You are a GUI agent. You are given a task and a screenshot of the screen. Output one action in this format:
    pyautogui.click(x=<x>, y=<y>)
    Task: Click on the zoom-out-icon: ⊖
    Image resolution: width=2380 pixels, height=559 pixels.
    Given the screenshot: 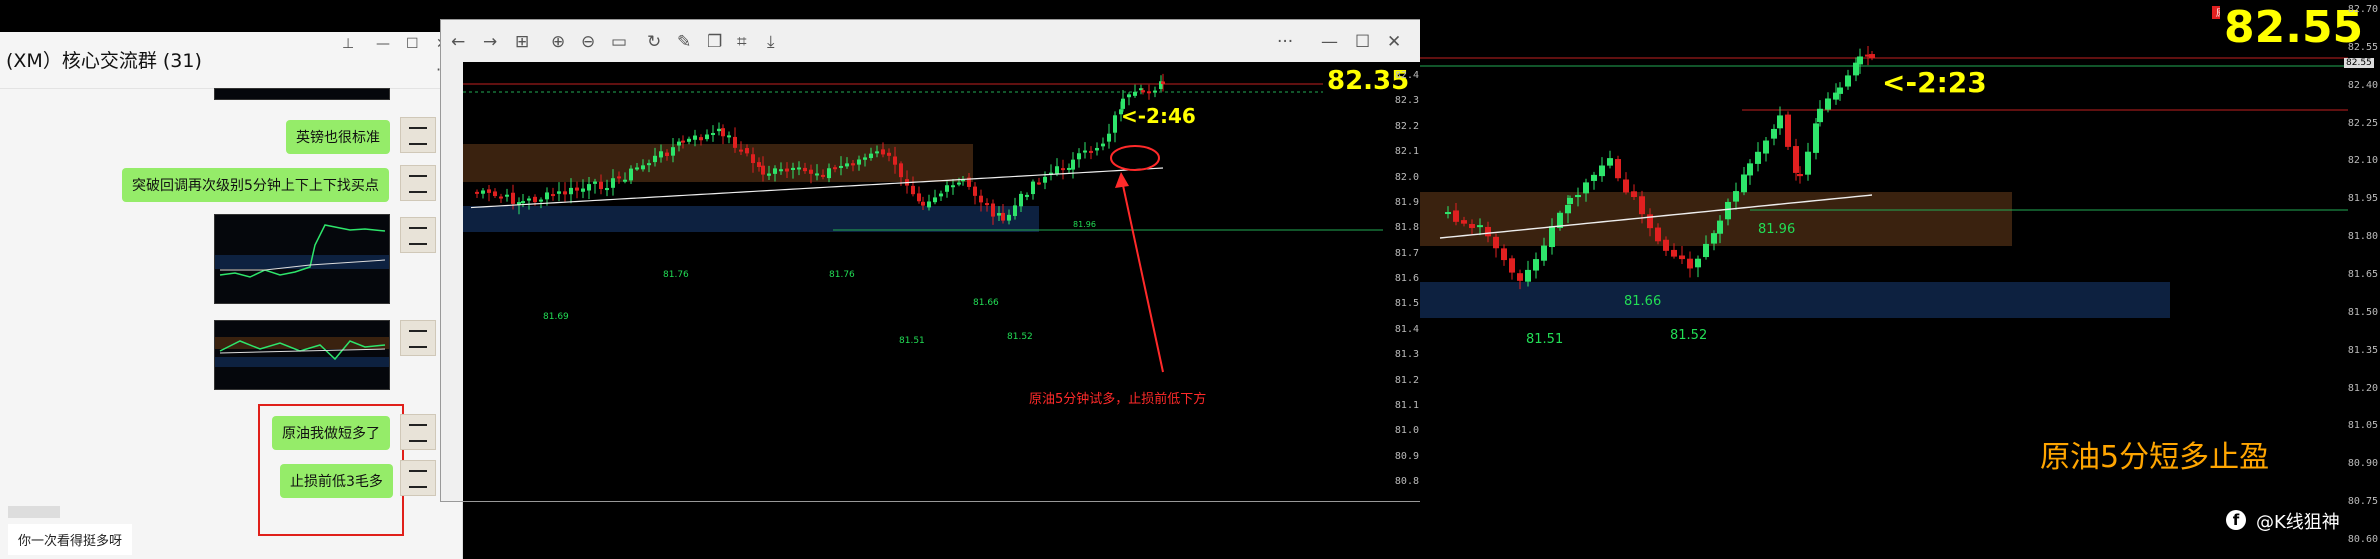 What is the action you would take?
    pyautogui.click(x=588, y=42)
    